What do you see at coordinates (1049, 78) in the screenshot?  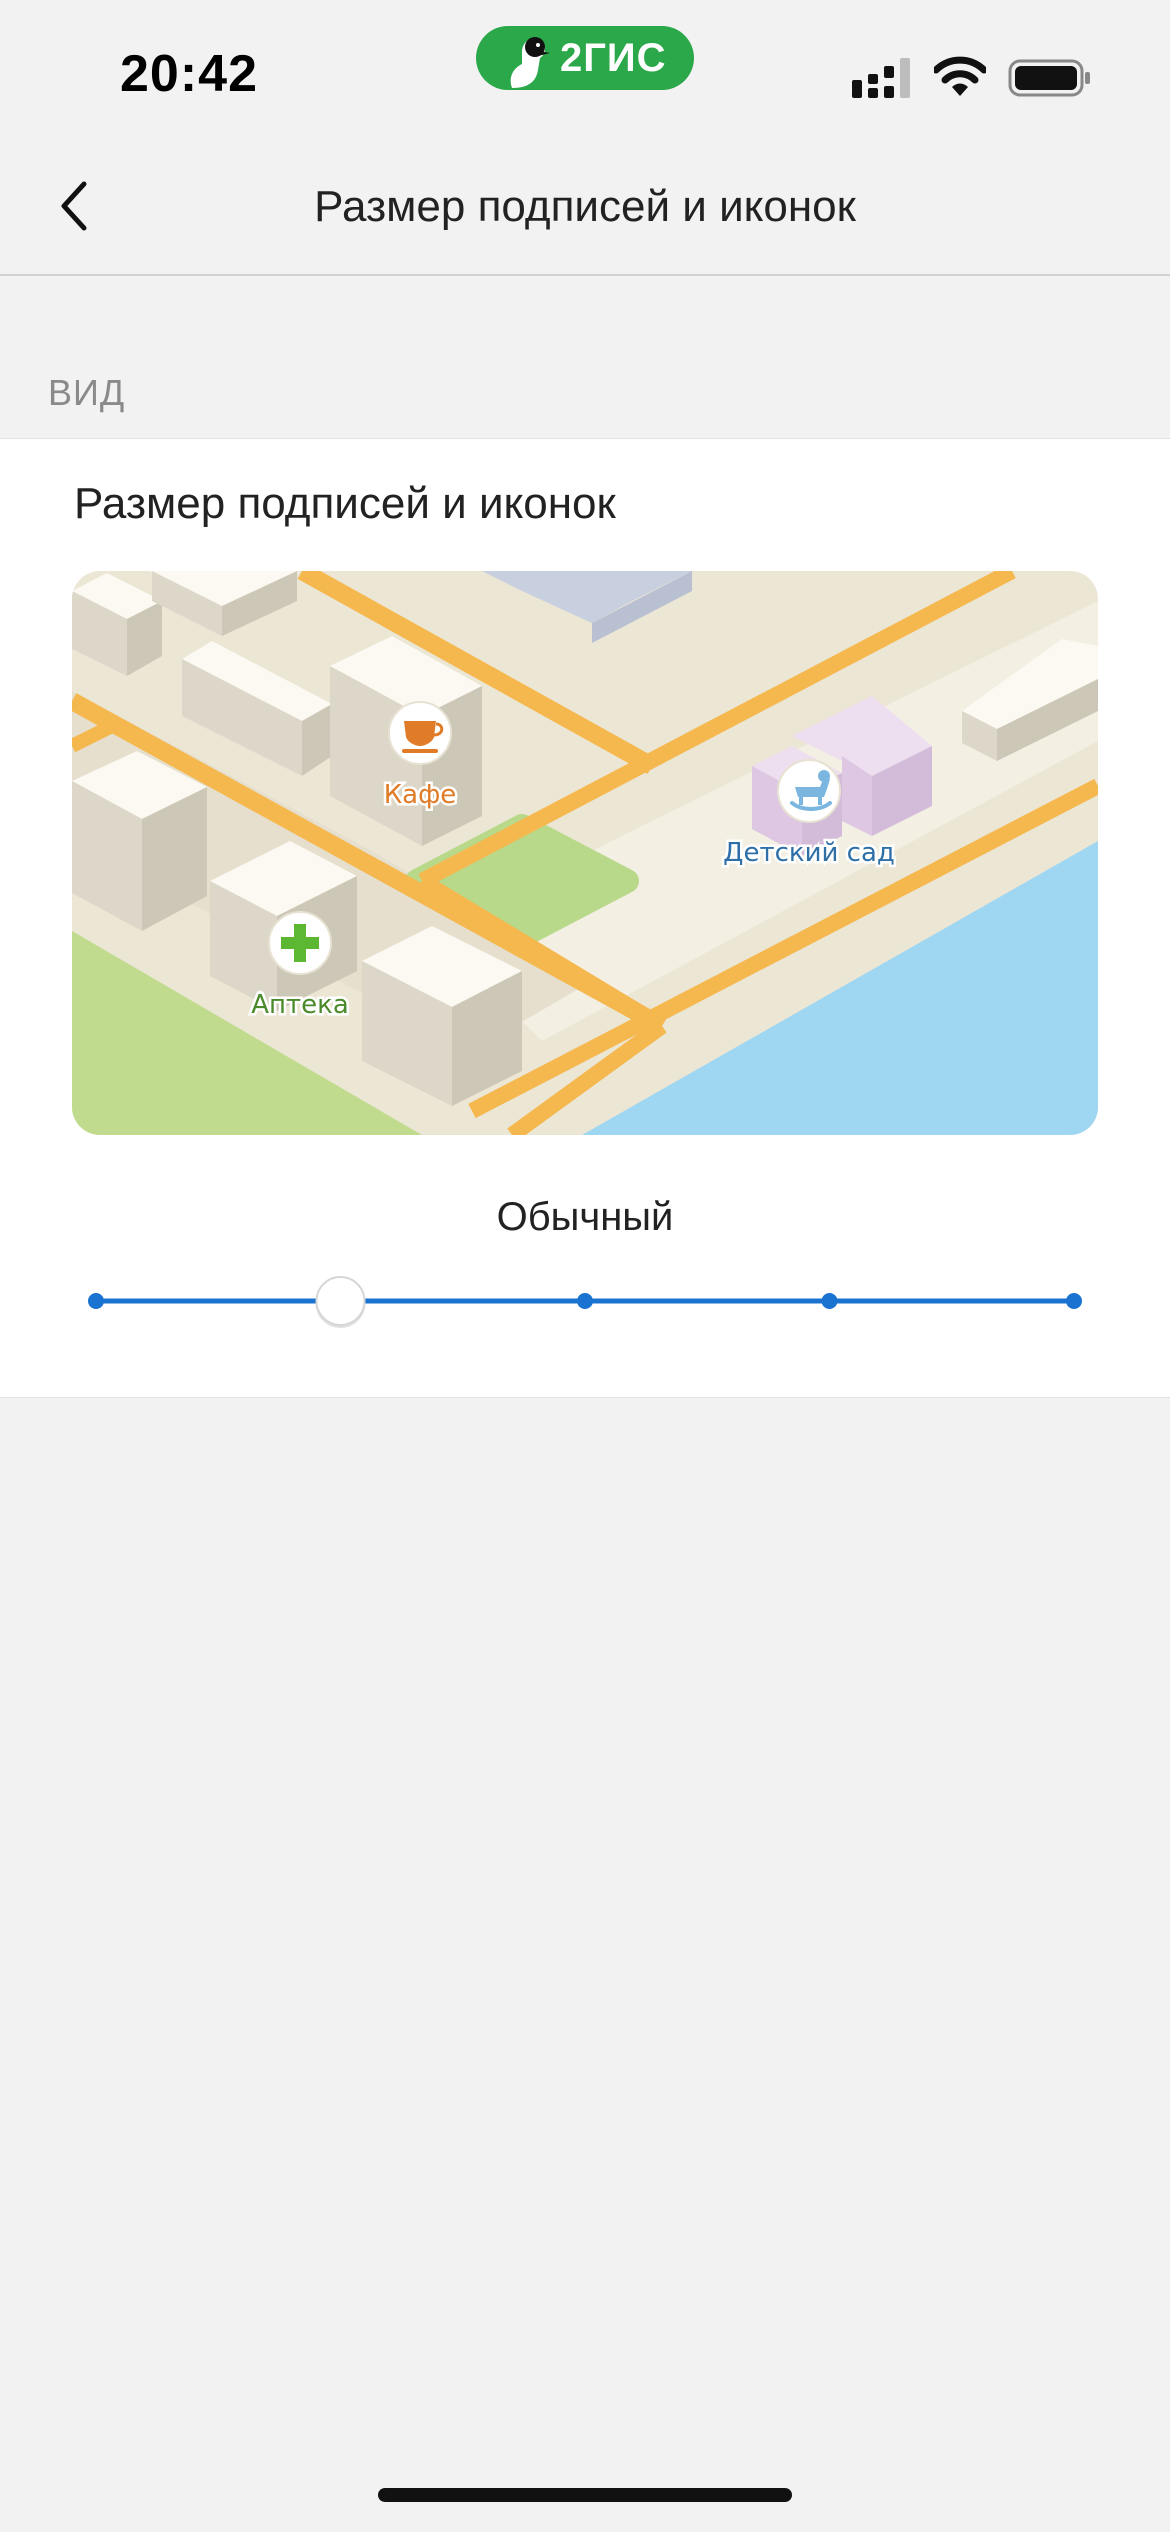 I see `battery-icon` at bounding box center [1049, 78].